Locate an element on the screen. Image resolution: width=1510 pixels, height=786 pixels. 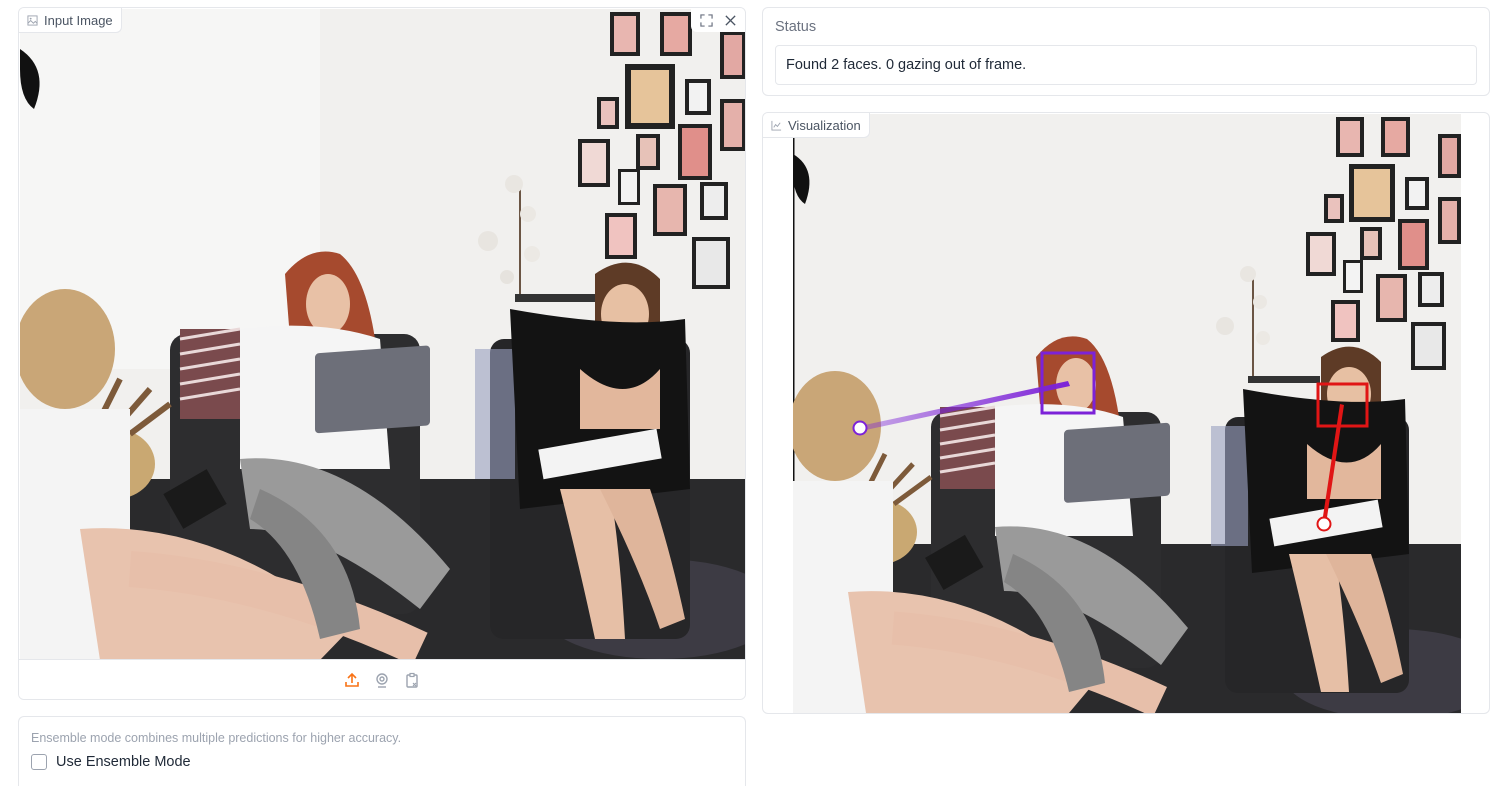
fullscreen-icon is located at coordinates (706, 20).